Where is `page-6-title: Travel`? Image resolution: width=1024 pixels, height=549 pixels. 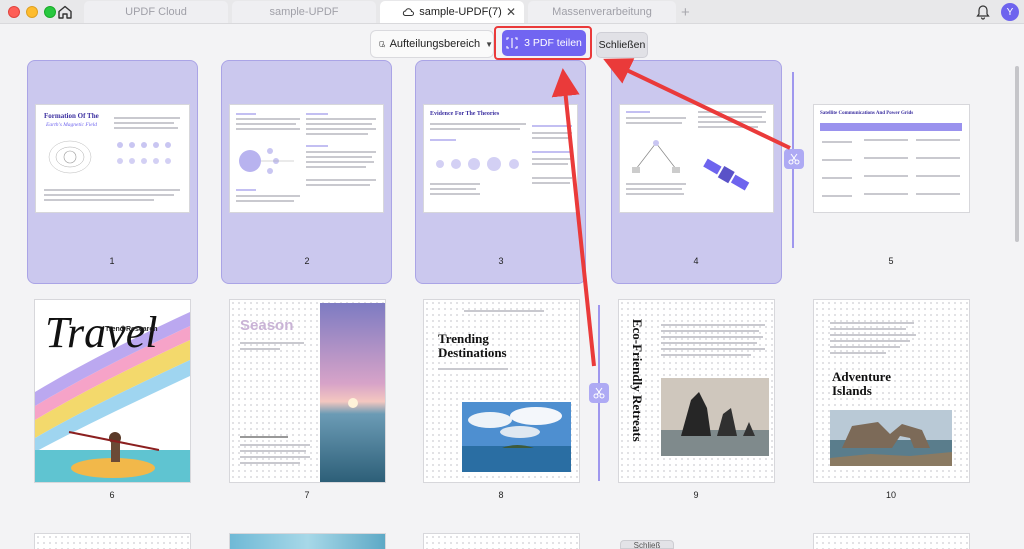
page-6-title: Travel is located at coordinates (101, 332).